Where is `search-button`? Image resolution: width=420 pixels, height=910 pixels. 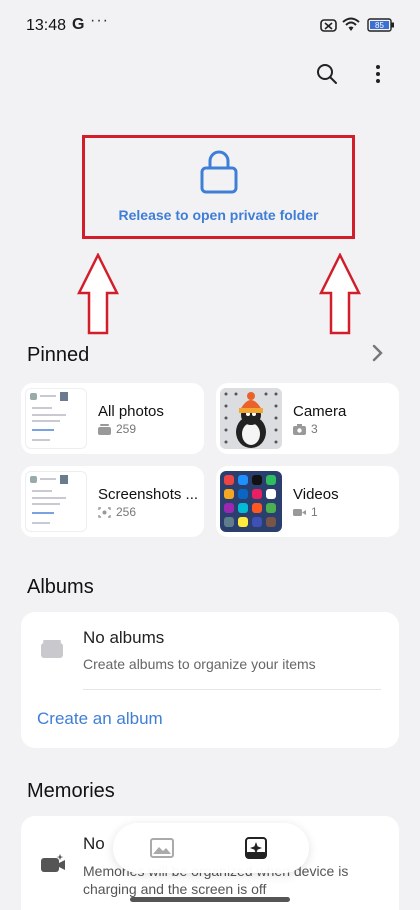
search-button is located at coordinates (327, 74).